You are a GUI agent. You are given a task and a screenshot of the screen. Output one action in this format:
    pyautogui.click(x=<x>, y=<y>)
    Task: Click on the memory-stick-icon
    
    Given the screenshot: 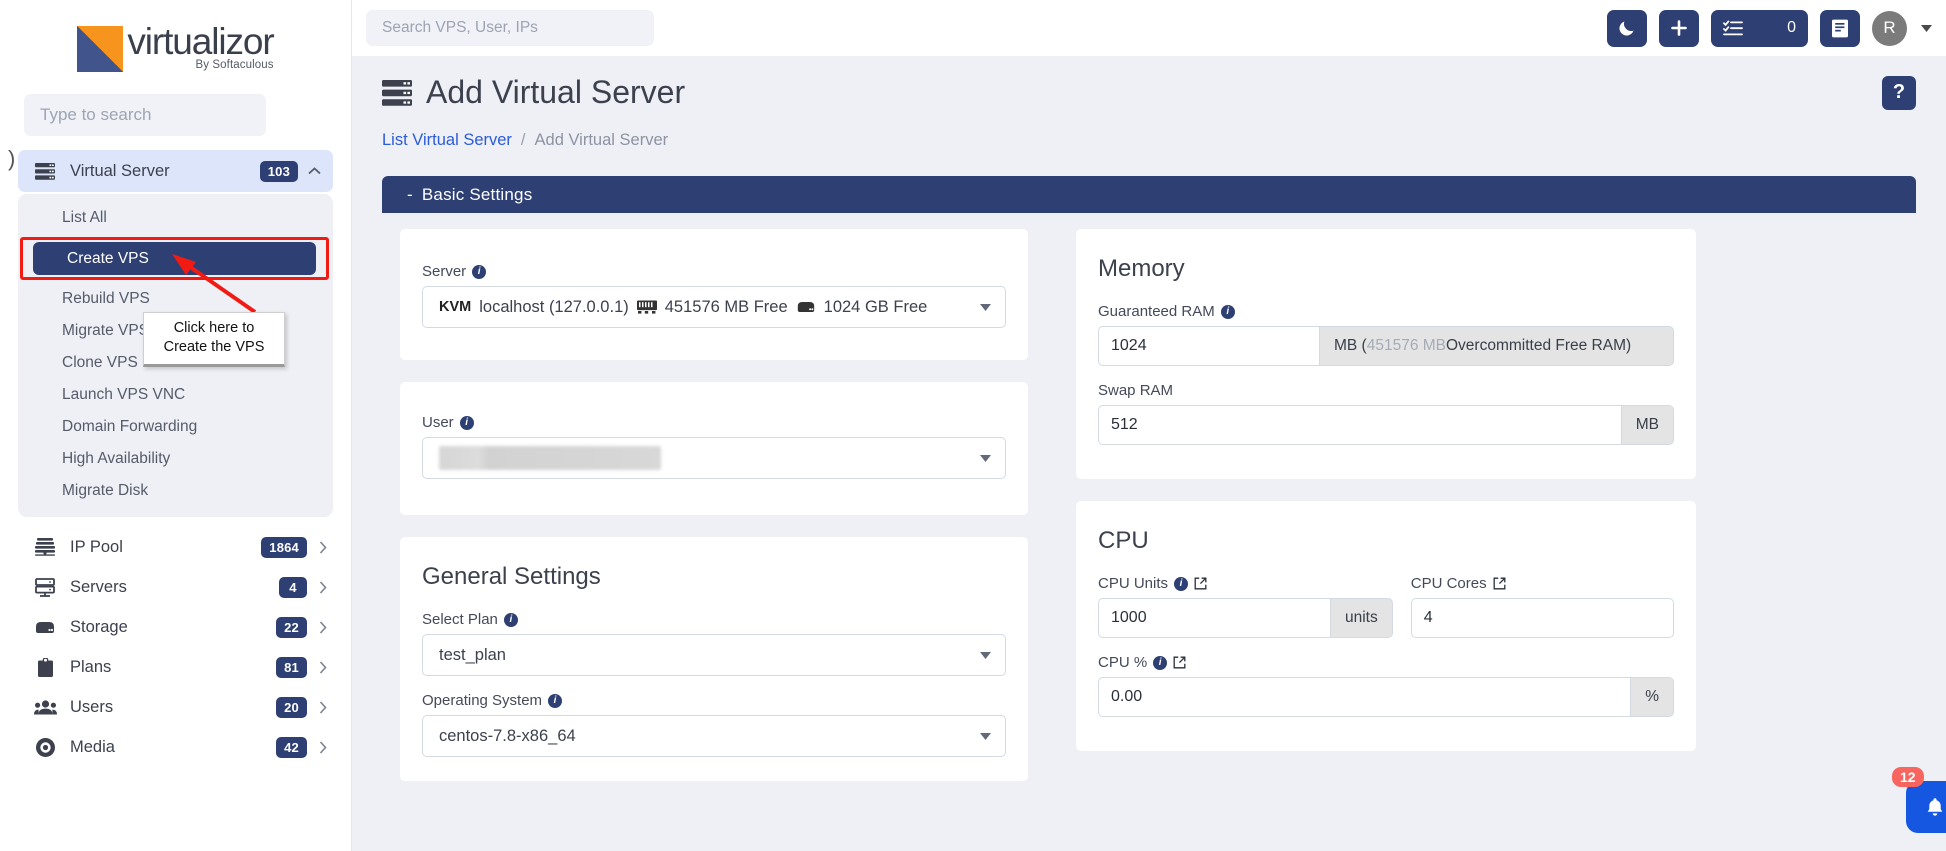 What is the action you would take?
    pyautogui.click(x=646, y=307)
    